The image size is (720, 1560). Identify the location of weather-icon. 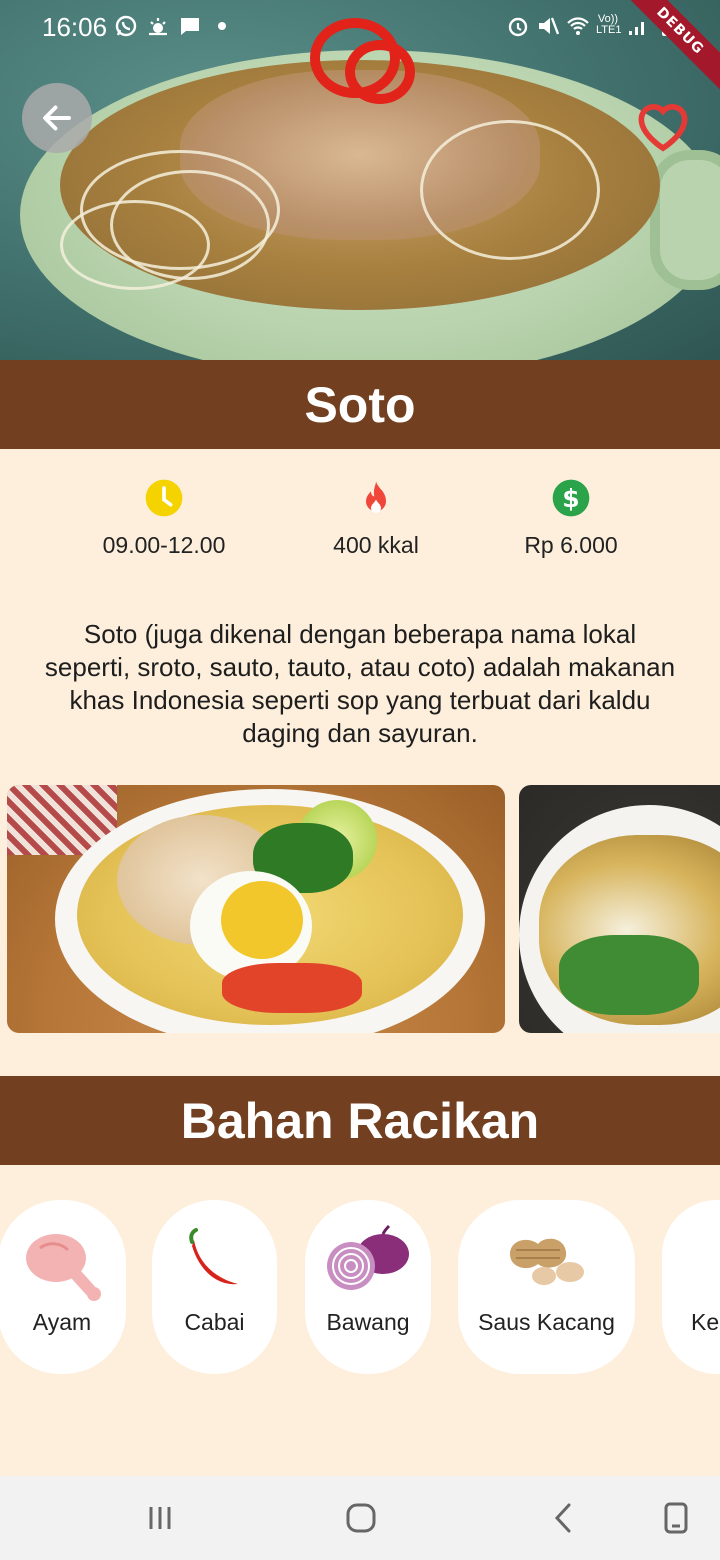
(158, 26).